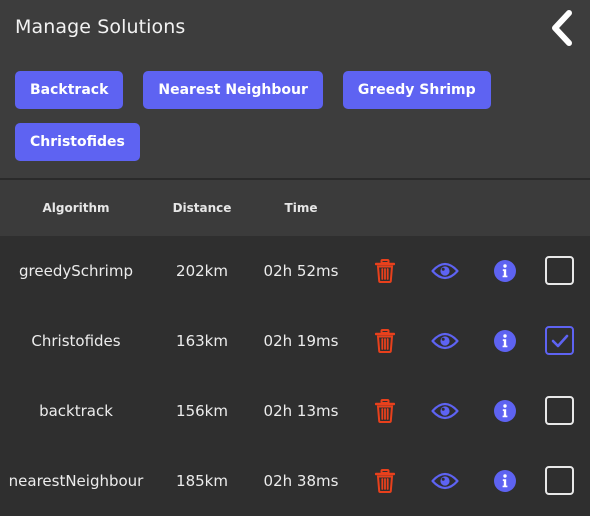 The image size is (590, 516). What do you see at coordinates (202, 208) in the screenshot?
I see `distance-column-header: Distance` at bounding box center [202, 208].